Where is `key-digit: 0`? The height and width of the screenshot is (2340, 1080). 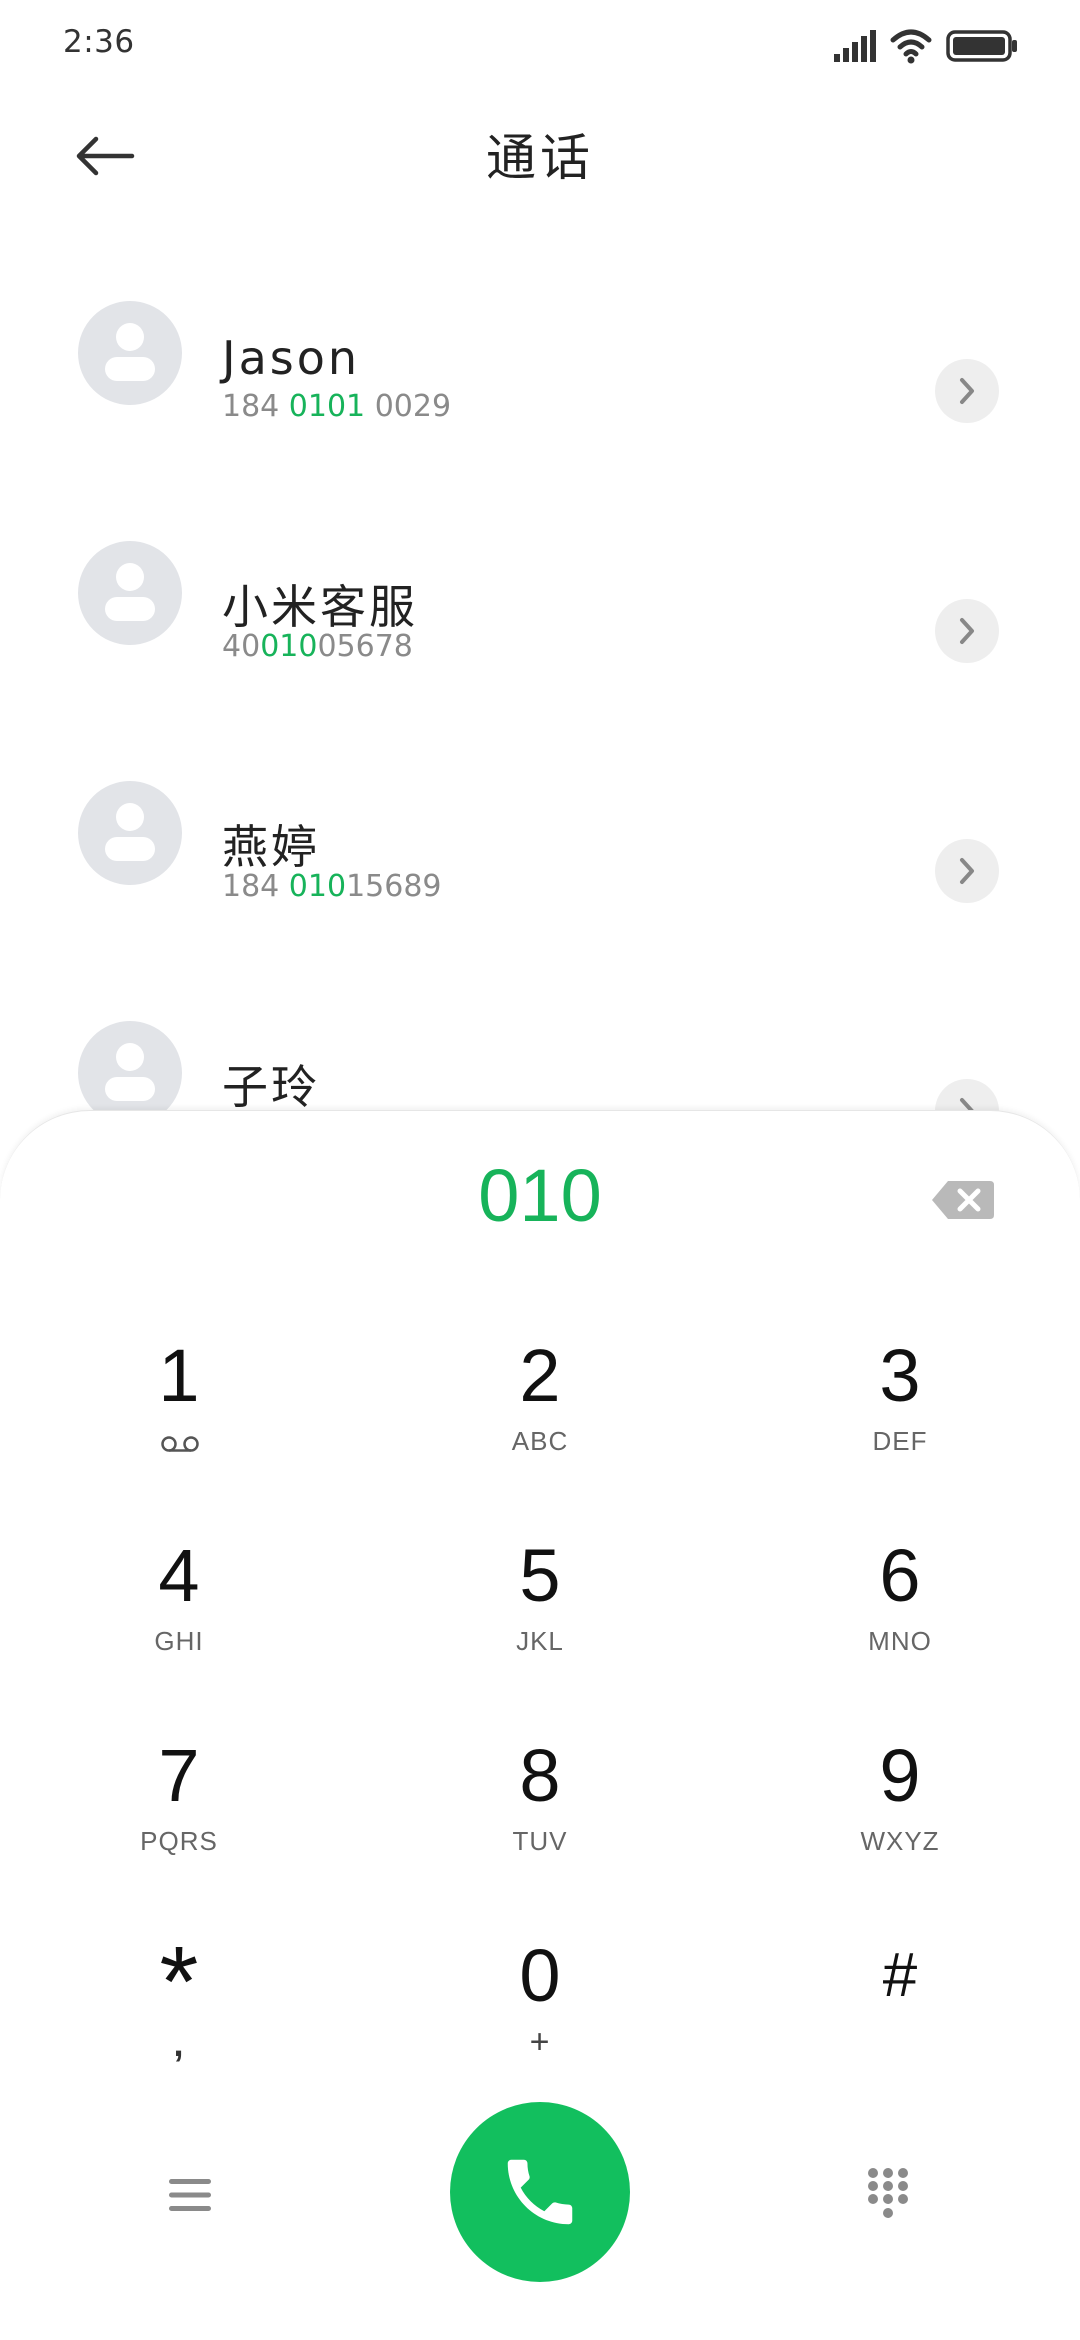 key-digit: 0 is located at coordinates (540, 1975).